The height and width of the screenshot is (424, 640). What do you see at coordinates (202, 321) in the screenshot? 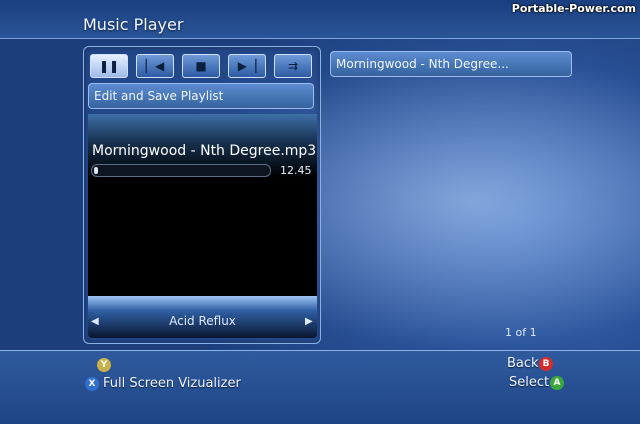
I see `visualizer-name: Acid Reflux` at bounding box center [202, 321].